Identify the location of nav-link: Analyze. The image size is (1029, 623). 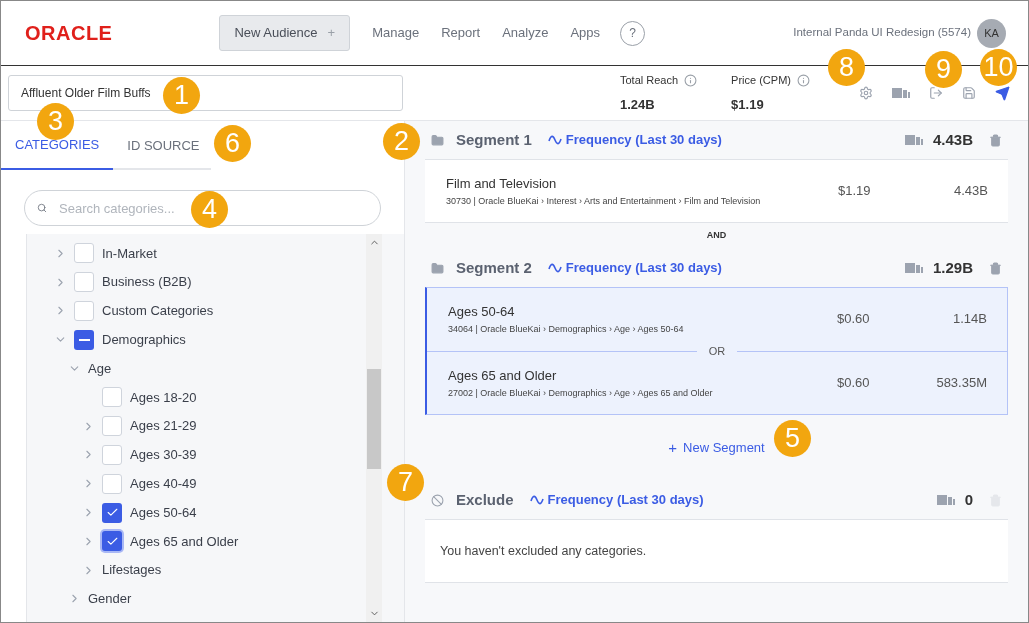
(525, 33).